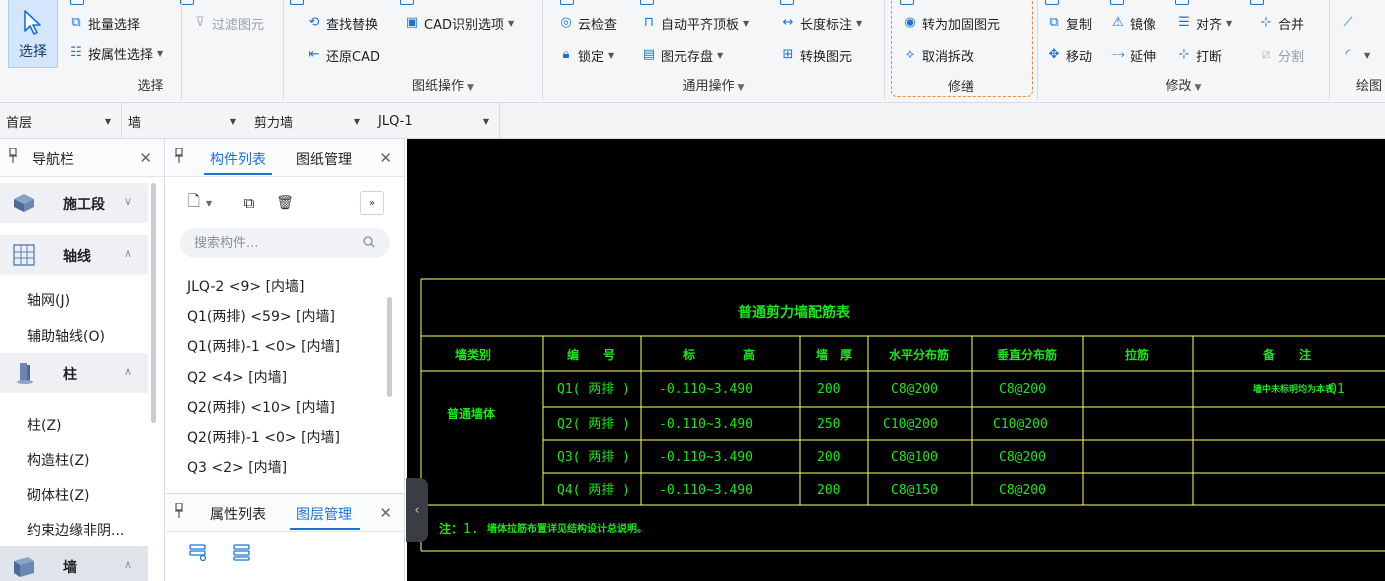 This screenshot has width=1385, height=581. What do you see at coordinates (66, 336) in the screenshot?
I see `nav-item-aux-axis: 辅助轴线(O)` at bounding box center [66, 336].